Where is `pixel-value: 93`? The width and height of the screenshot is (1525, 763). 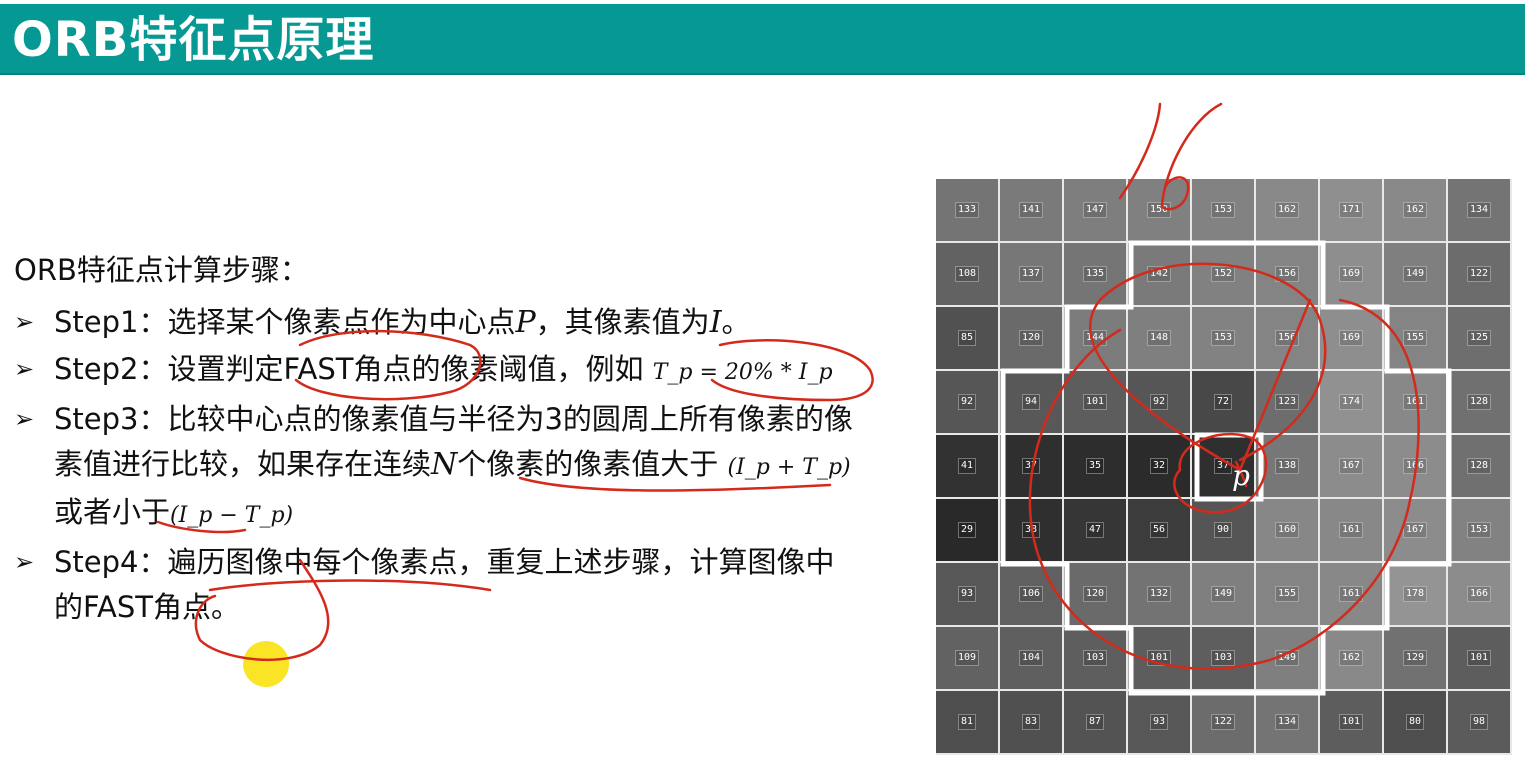
pixel-value: 93 is located at coordinates (1159, 722).